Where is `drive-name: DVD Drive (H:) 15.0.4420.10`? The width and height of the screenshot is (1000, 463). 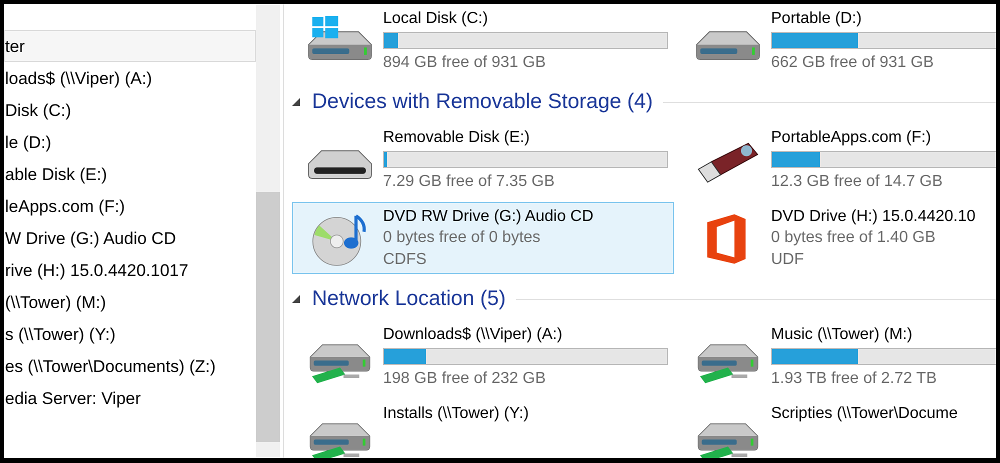 drive-name: DVD Drive (H:) 15.0.4420.10 is located at coordinates (874, 217).